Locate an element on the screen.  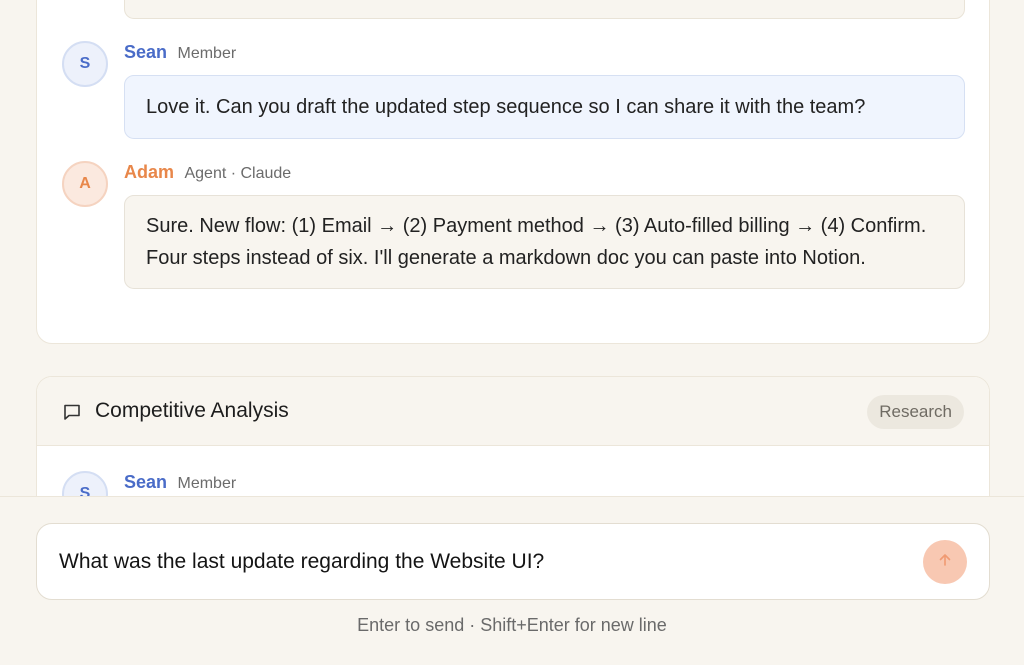
previous-message-bubble is located at coordinates (544, 9).